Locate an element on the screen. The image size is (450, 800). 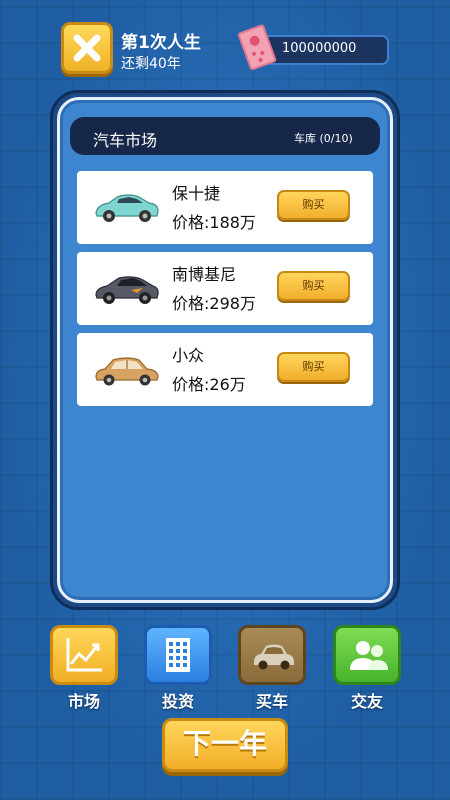
car-card: 南博基尼 价格:298万 购买 is located at coordinates (225, 288).